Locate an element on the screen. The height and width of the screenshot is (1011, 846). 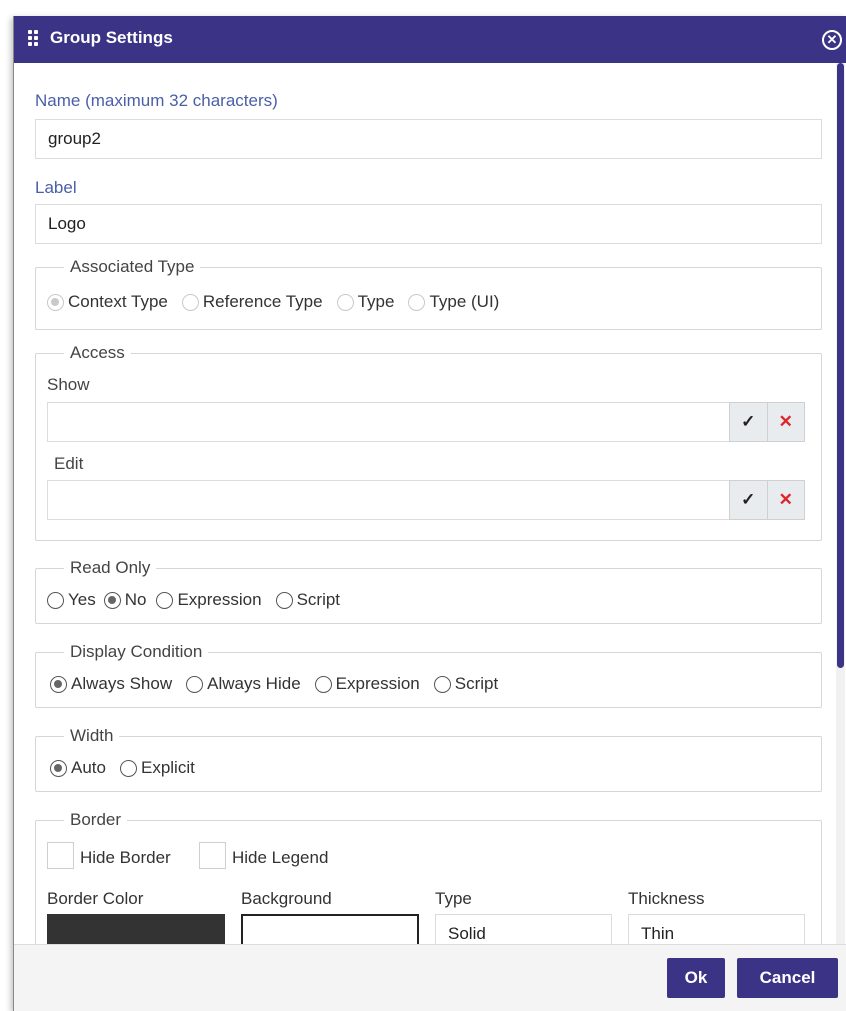
dialog-title: Group Settings is located at coordinates (111, 37).